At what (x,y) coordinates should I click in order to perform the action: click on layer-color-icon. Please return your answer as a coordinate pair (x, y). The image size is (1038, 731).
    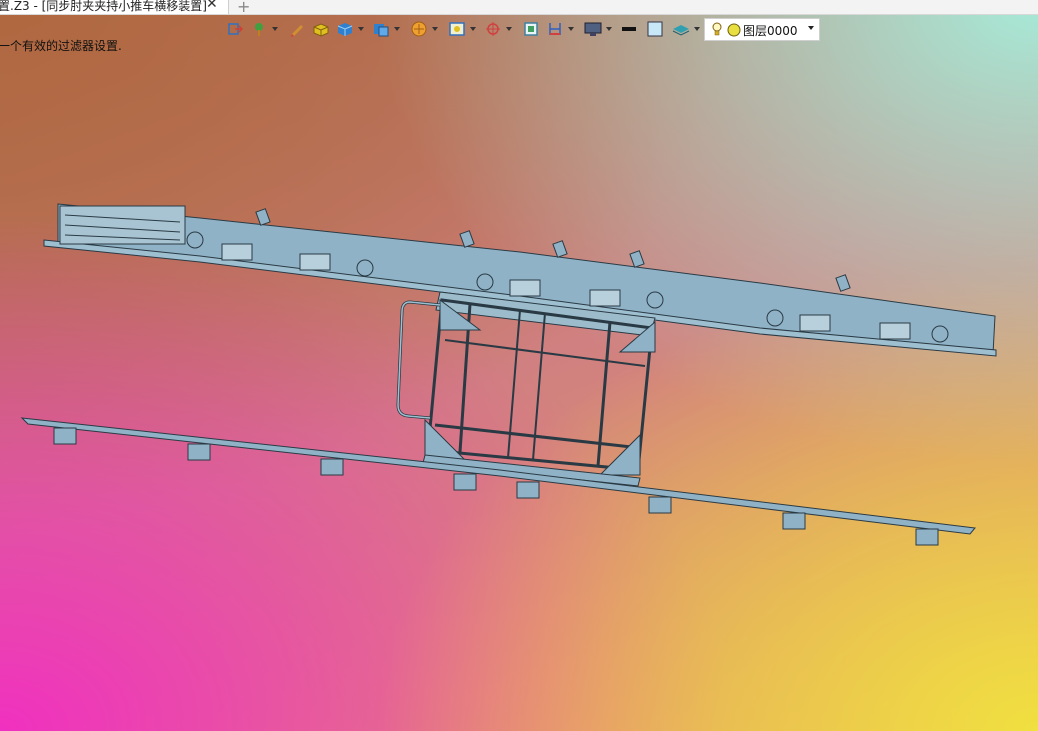
    Looking at the image, I should click on (734, 30).